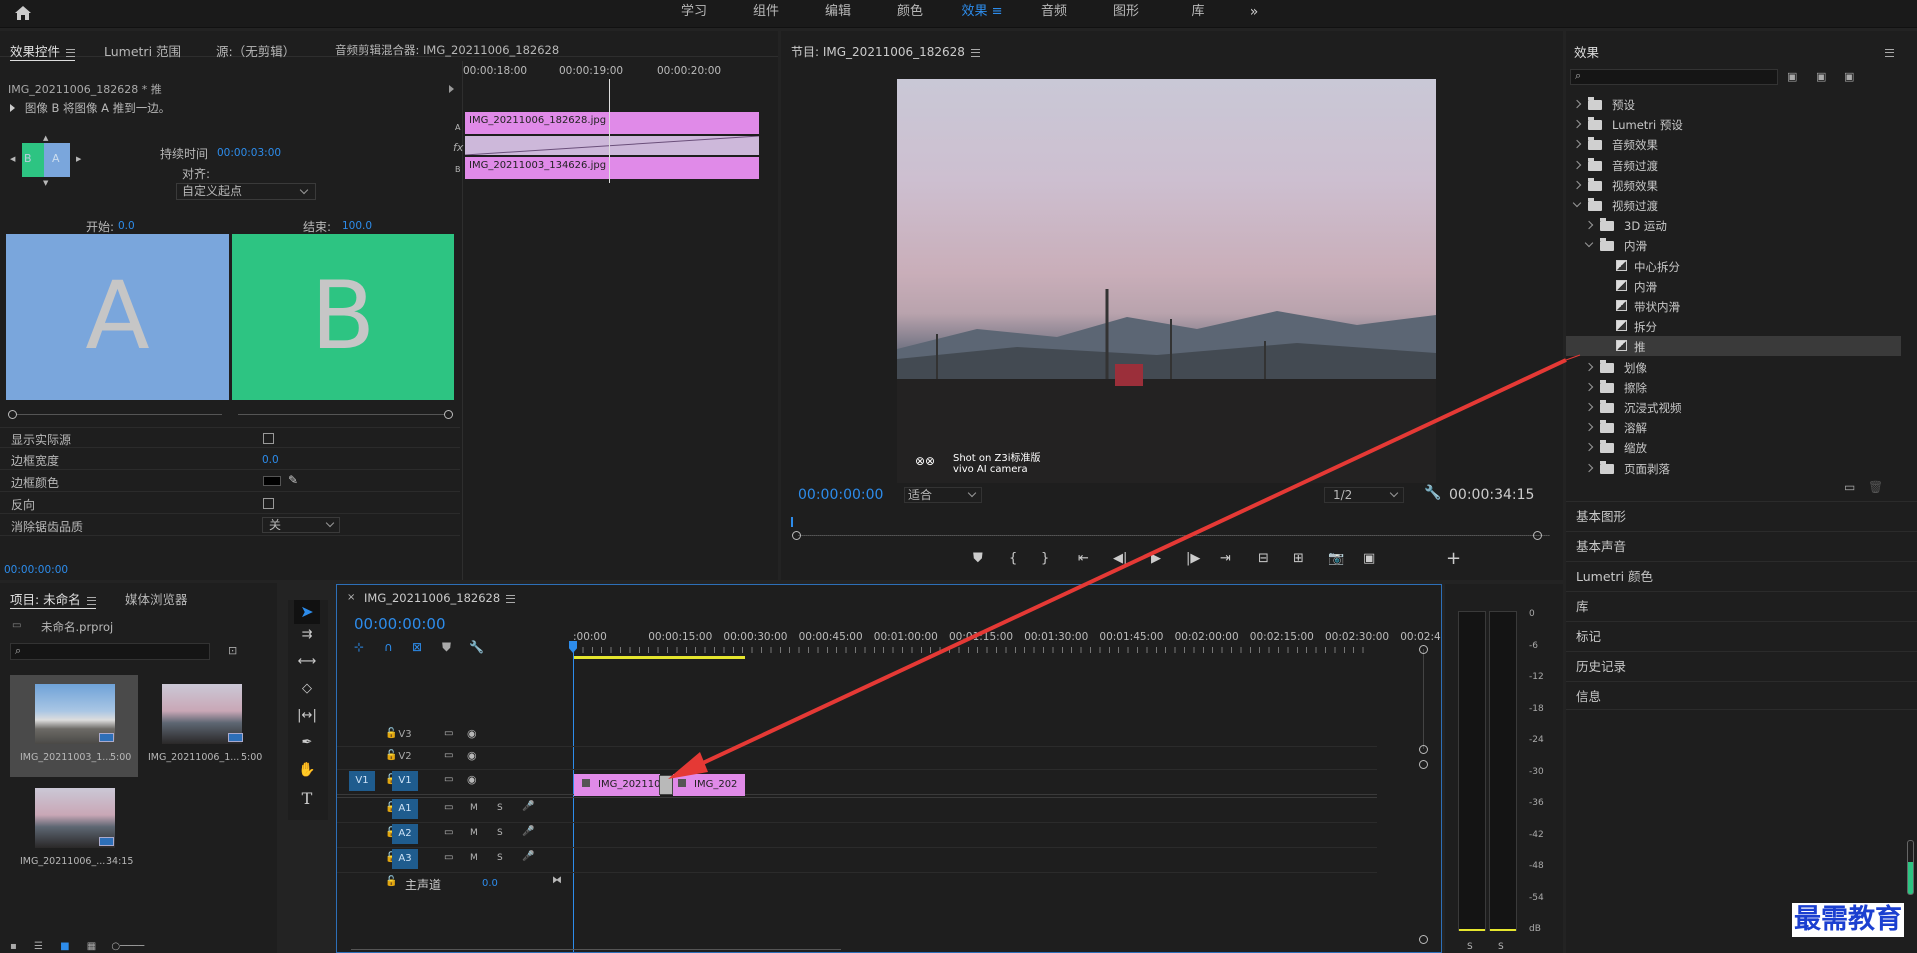 This screenshot has width=1917, height=953. I want to click on arrow-head, so click(688, 765).